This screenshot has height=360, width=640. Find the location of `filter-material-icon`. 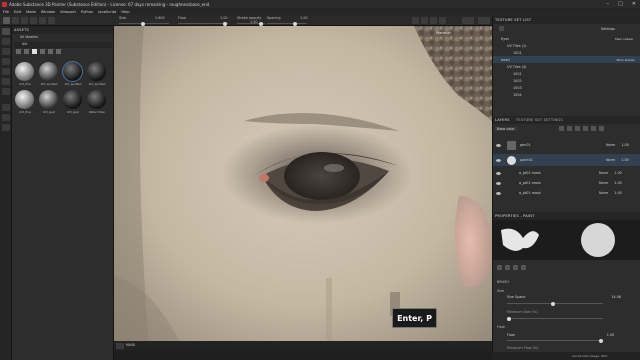

filter-material-icon is located at coordinates (34, 51).